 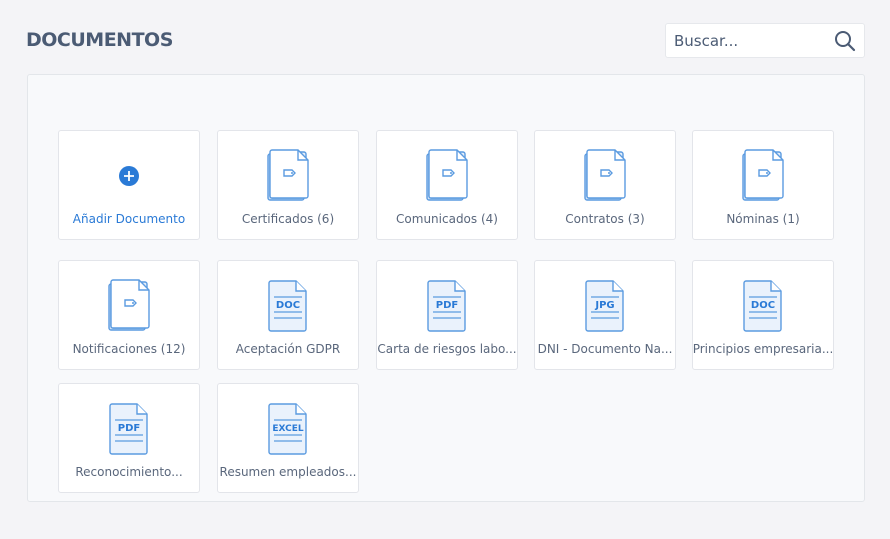 I want to click on search-input, so click(x=749, y=40).